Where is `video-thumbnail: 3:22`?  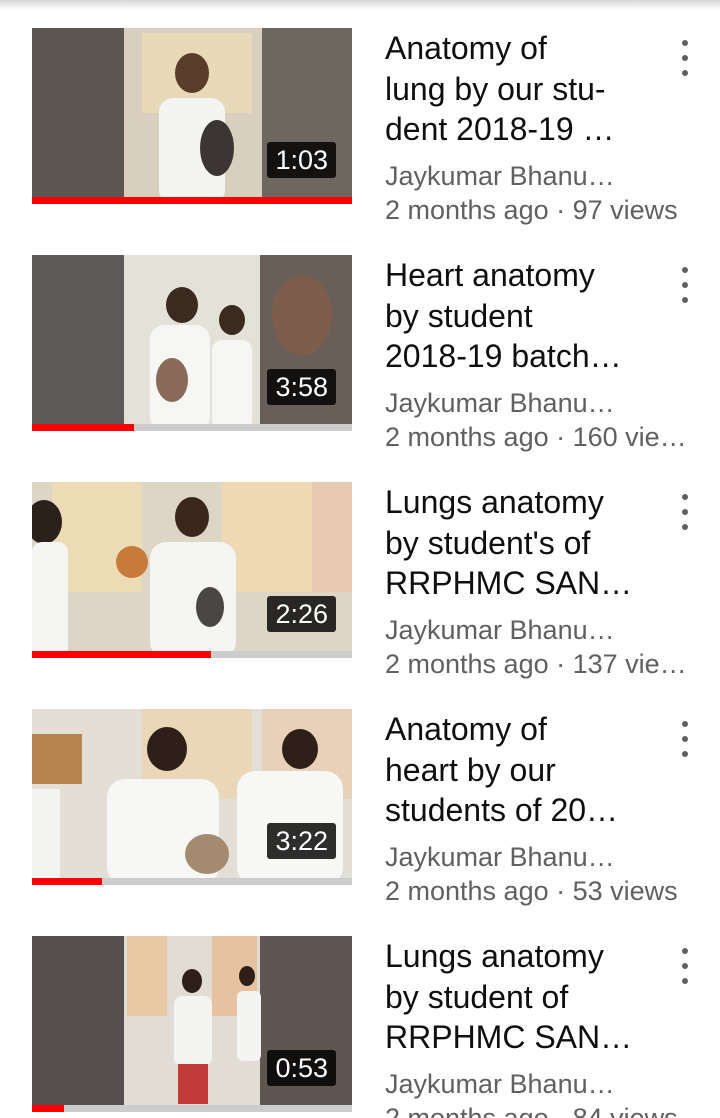 video-thumbnail: 3:22 is located at coordinates (192, 797).